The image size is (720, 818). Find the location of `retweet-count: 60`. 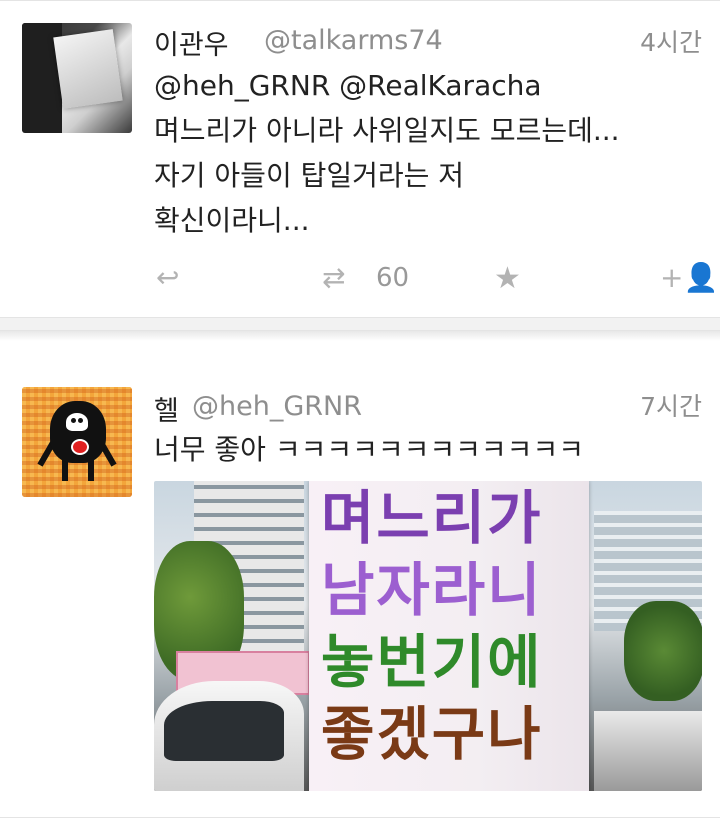

retweet-count: 60 is located at coordinates (393, 278).